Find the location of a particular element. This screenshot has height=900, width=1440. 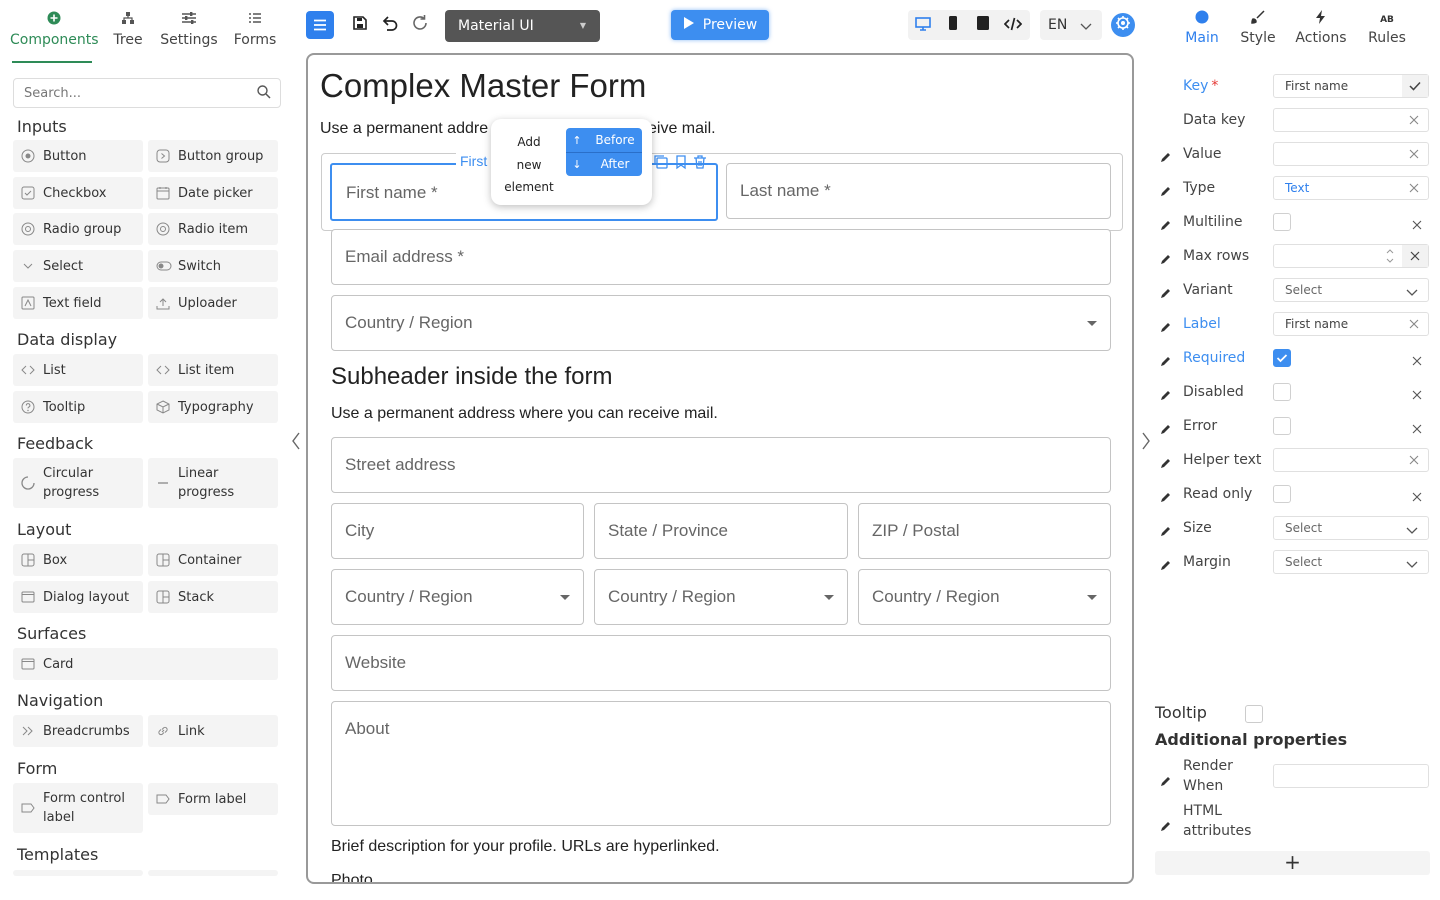

error-checkbox is located at coordinates (1282, 426).